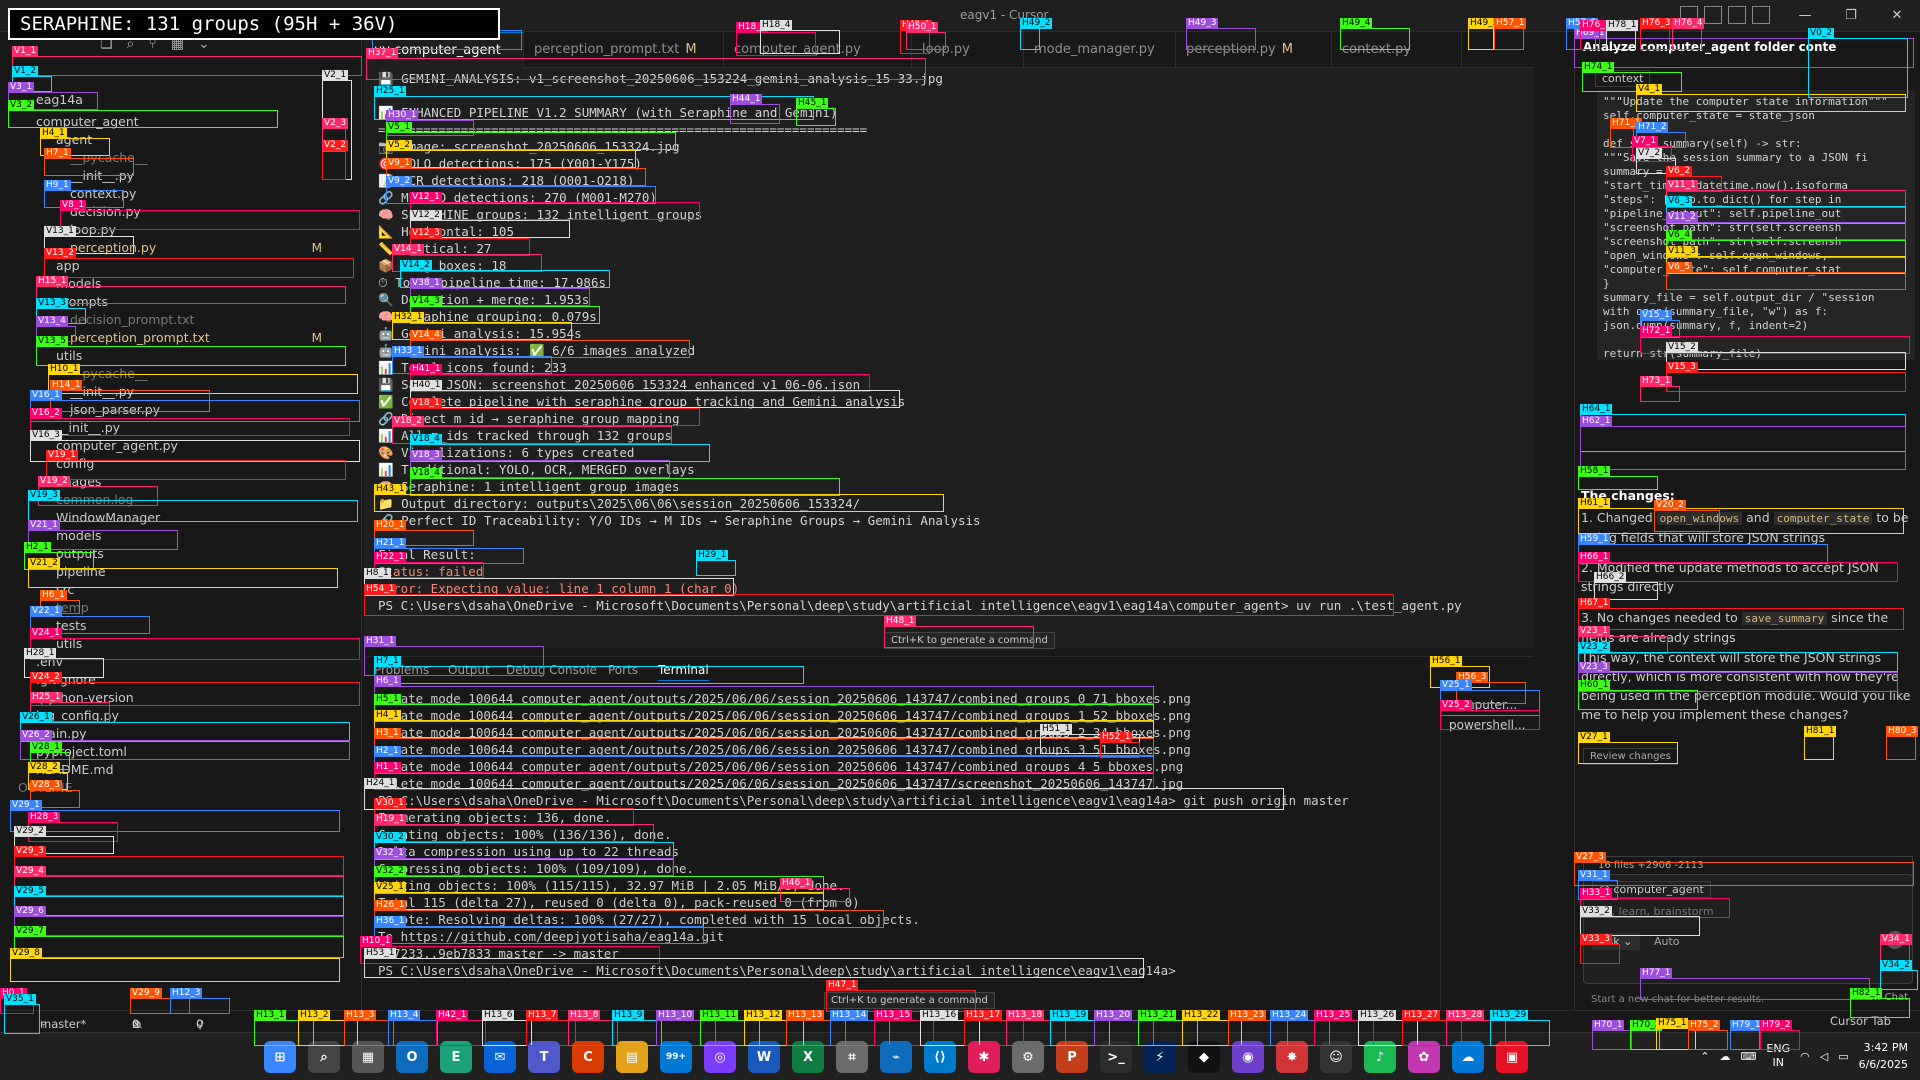  I want to click on tree-item: .python-version, so click(188, 698).